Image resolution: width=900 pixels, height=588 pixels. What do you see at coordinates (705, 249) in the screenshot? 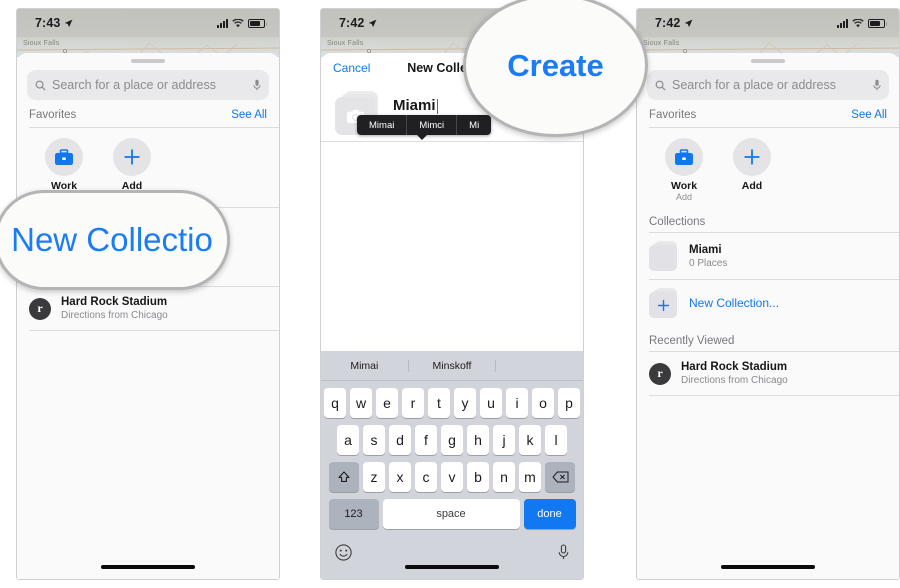
I see `list-item-title: Miami` at bounding box center [705, 249].